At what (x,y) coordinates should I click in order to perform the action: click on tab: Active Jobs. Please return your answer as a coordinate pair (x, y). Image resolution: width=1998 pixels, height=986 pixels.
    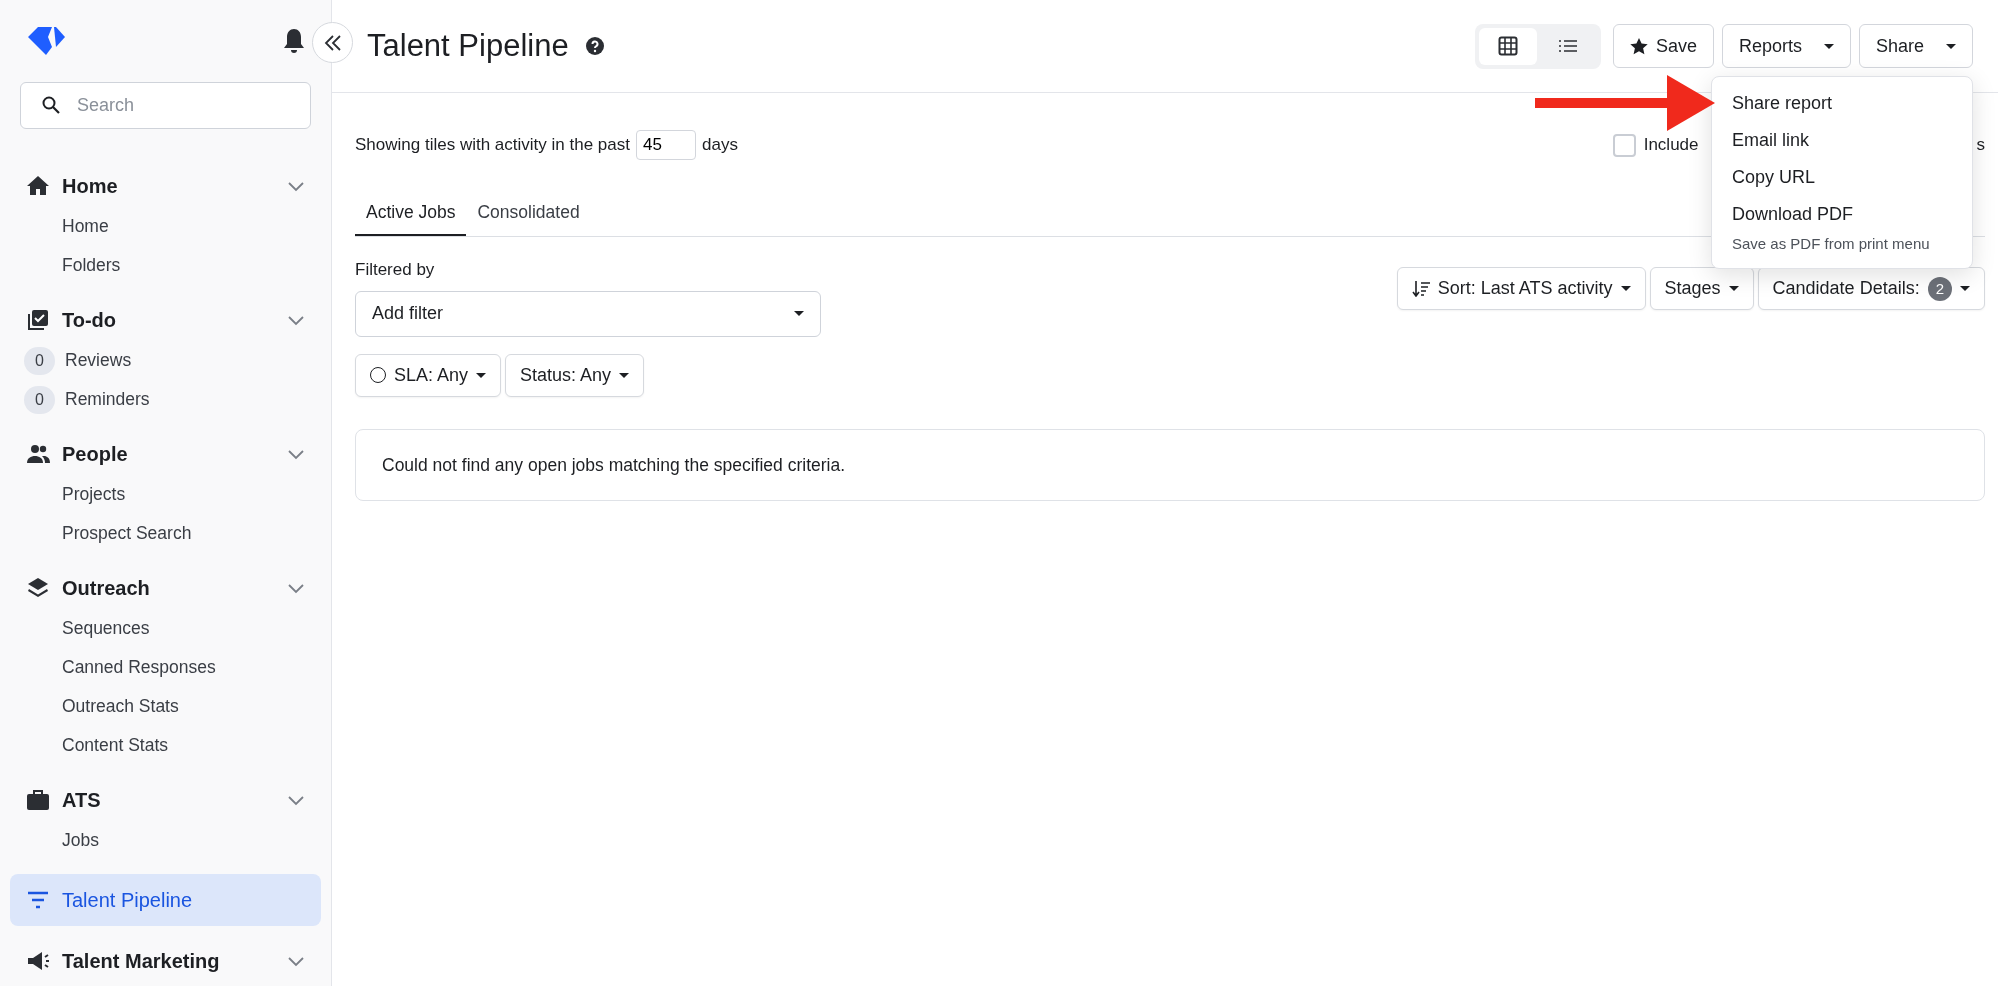
    Looking at the image, I should click on (411, 217).